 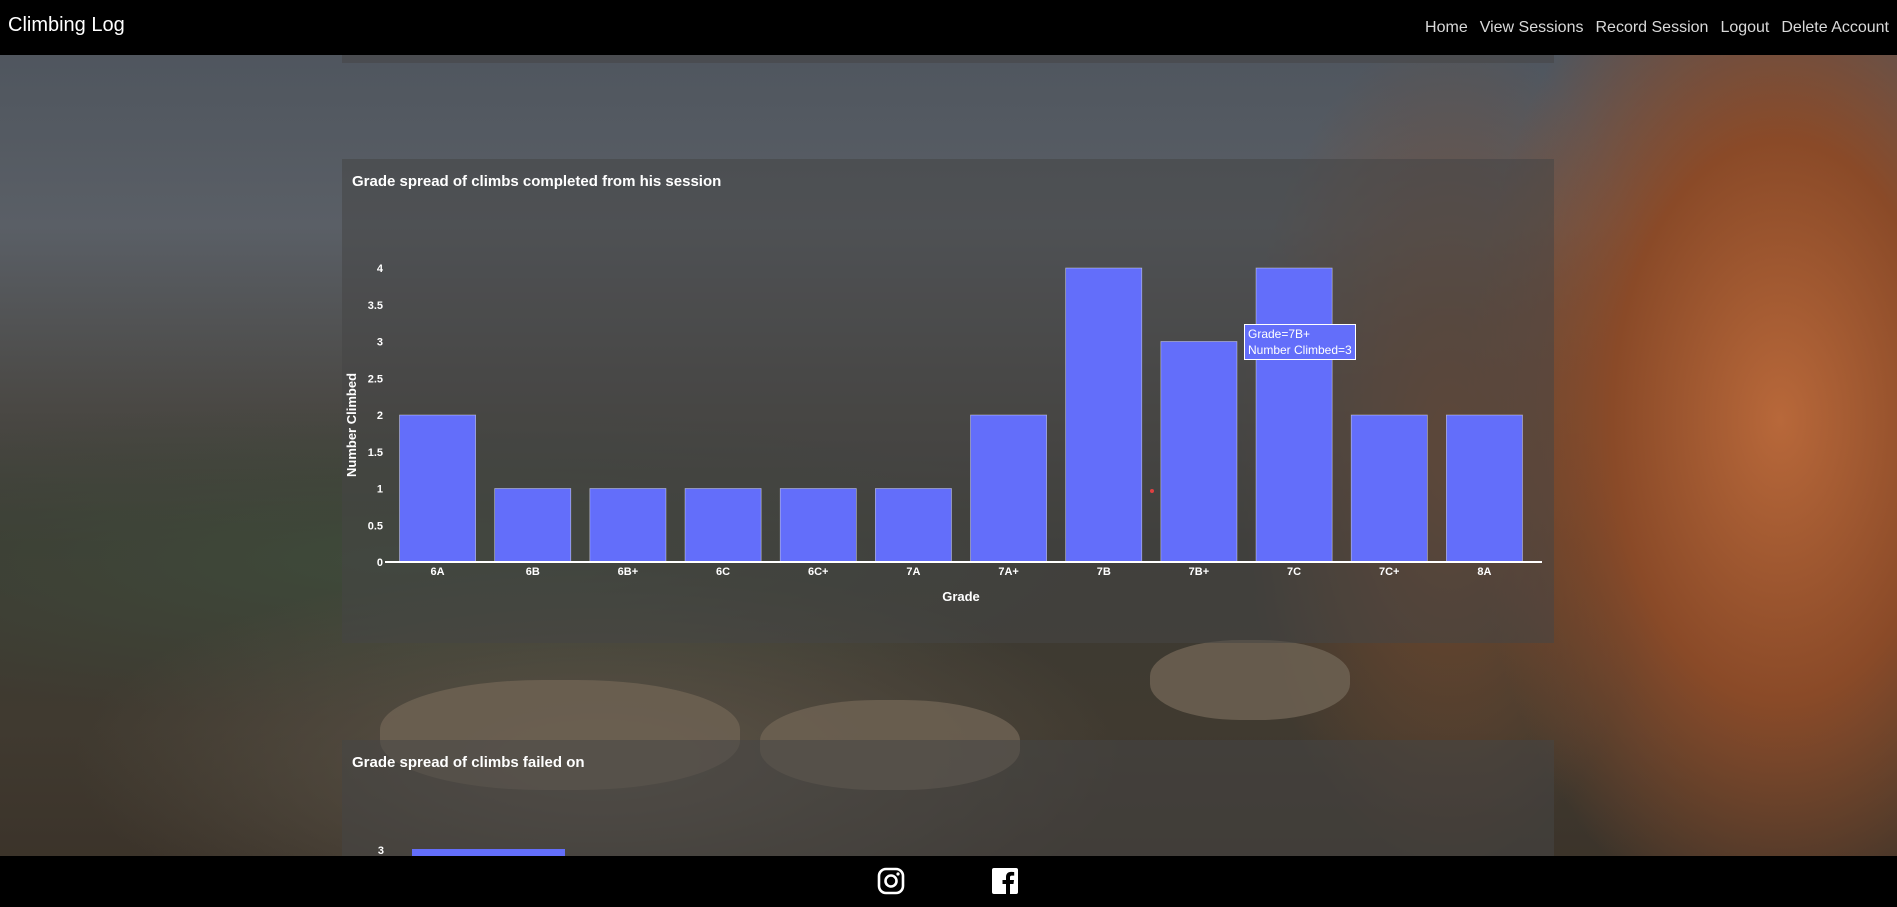 What do you see at coordinates (380, 563) in the screenshot?
I see `y-tick-label: 0` at bounding box center [380, 563].